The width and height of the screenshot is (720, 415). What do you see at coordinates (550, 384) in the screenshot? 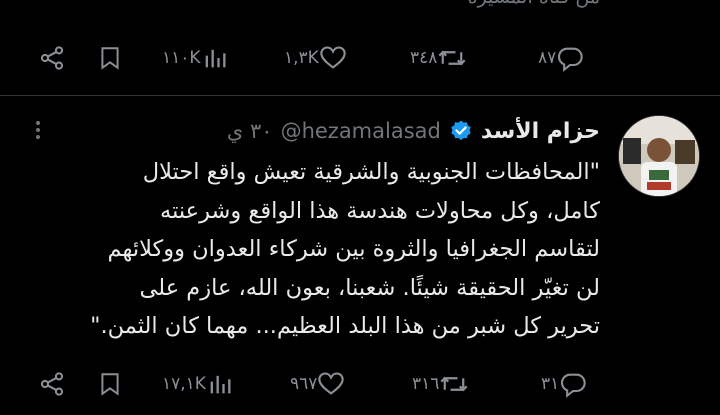
I see `replies-count: ٣١` at bounding box center [550, 384].